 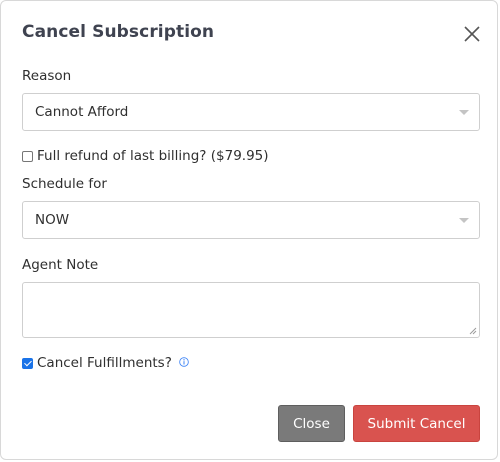 I want to click on resize-grip-icon, so click(x=473, y=331).